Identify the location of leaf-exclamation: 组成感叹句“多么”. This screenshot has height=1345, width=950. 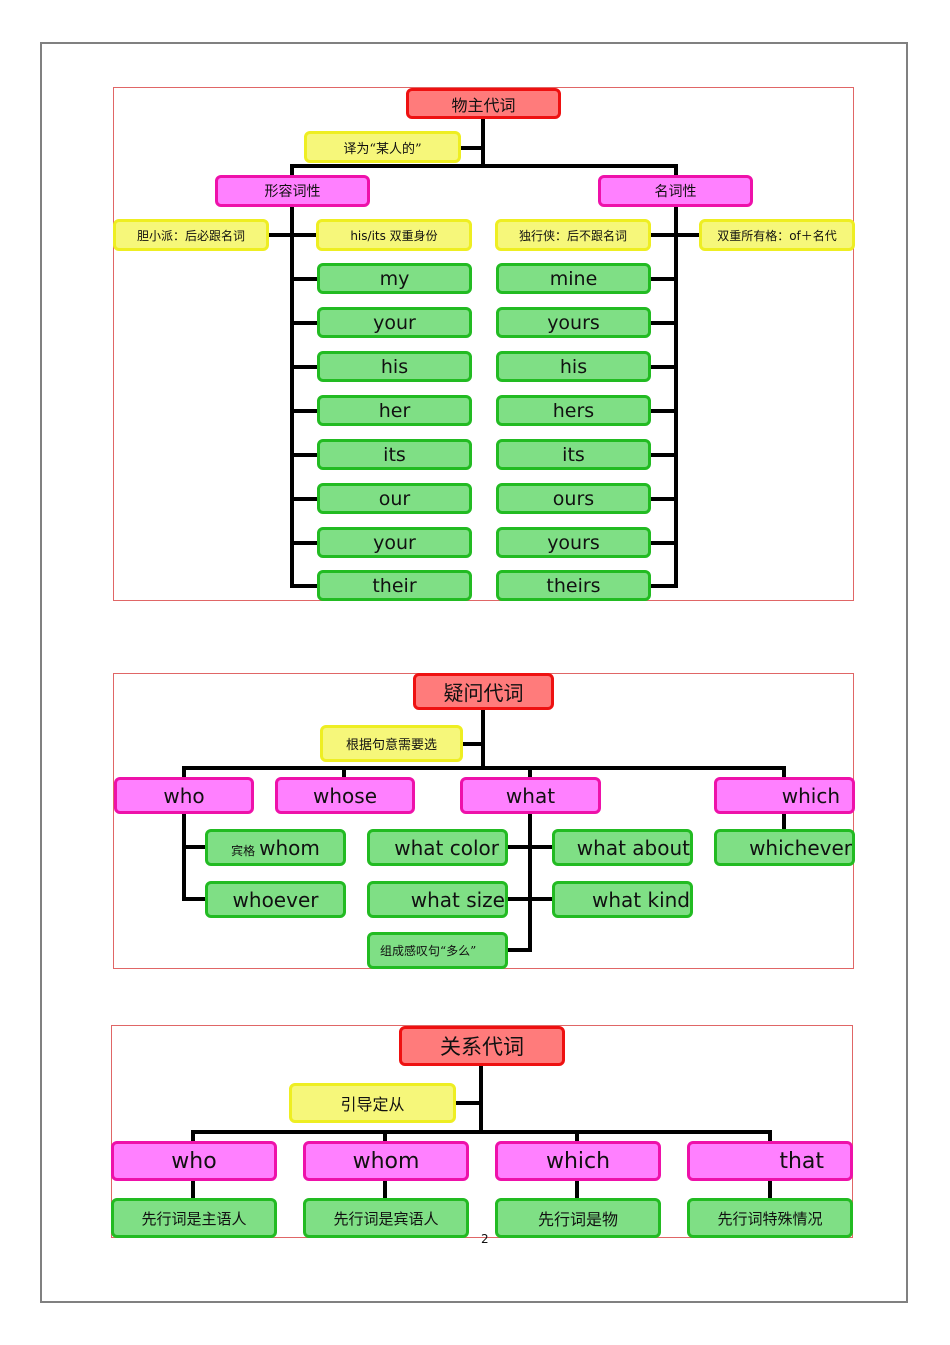
(437, 950).